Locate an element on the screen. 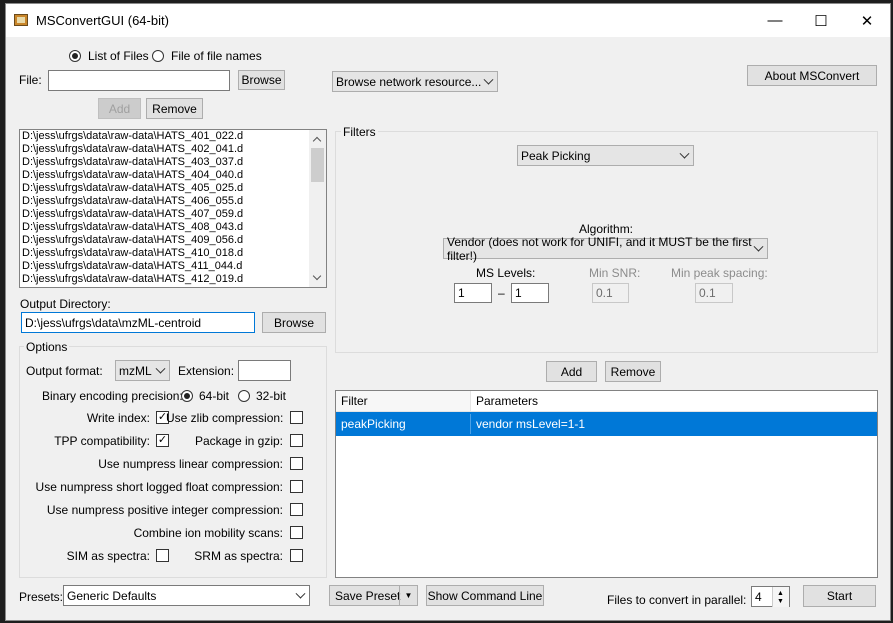 The height and width of the screenshot is (623, 893). scroll-up-icon is located at coordinates (317, 141).